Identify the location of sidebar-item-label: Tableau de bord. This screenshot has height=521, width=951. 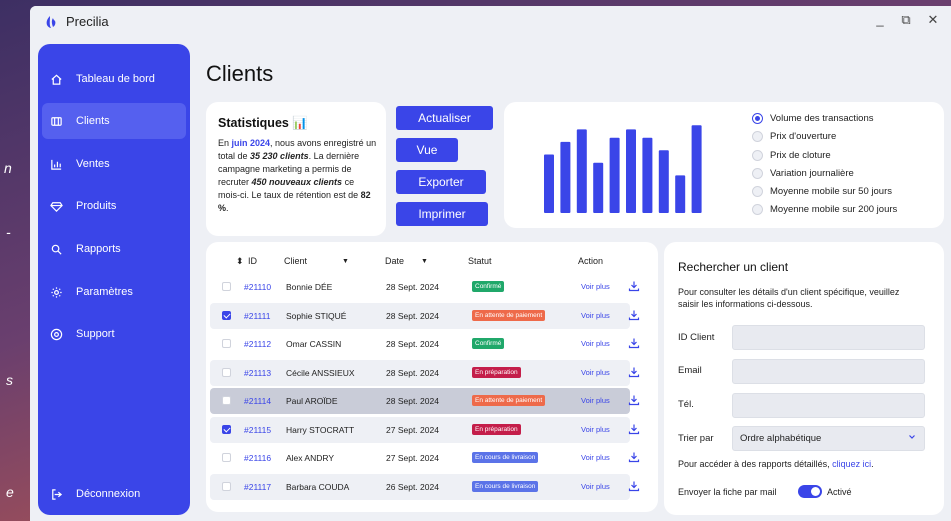
(115, 79).